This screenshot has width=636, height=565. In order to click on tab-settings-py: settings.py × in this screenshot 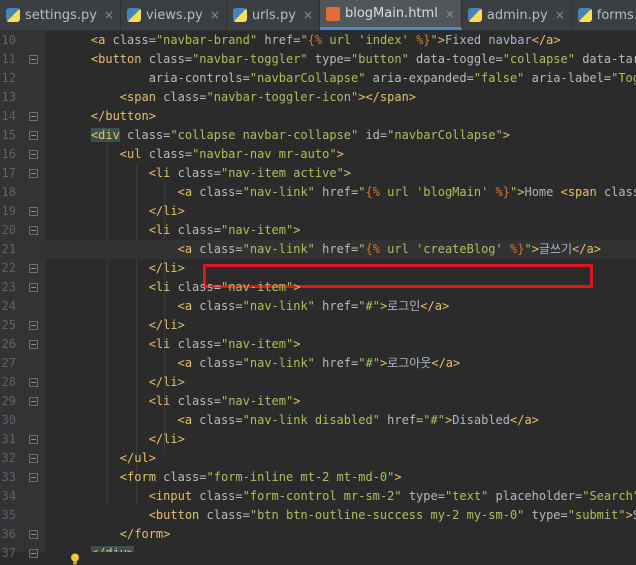, I will do `click(60, 15)`.